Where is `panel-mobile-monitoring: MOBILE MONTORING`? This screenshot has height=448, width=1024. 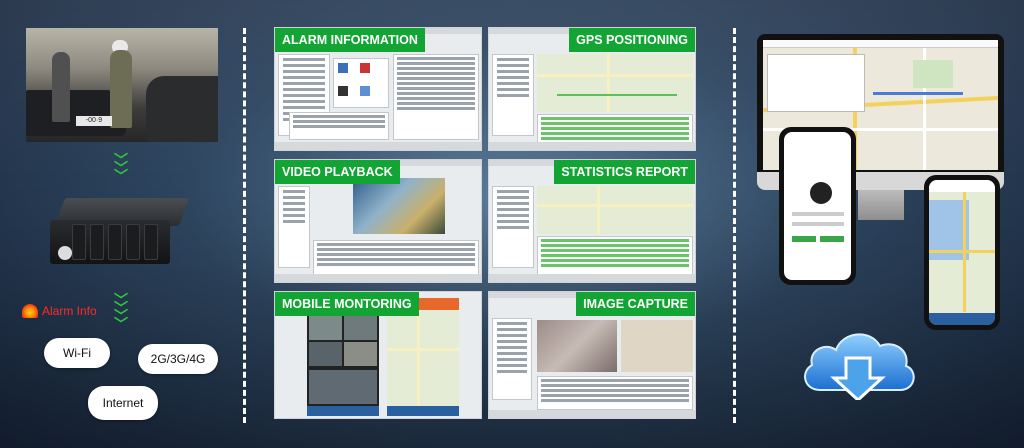
panel-mobile-monitoring: MOBILE MONTORING is located at coordinates (378, 355).